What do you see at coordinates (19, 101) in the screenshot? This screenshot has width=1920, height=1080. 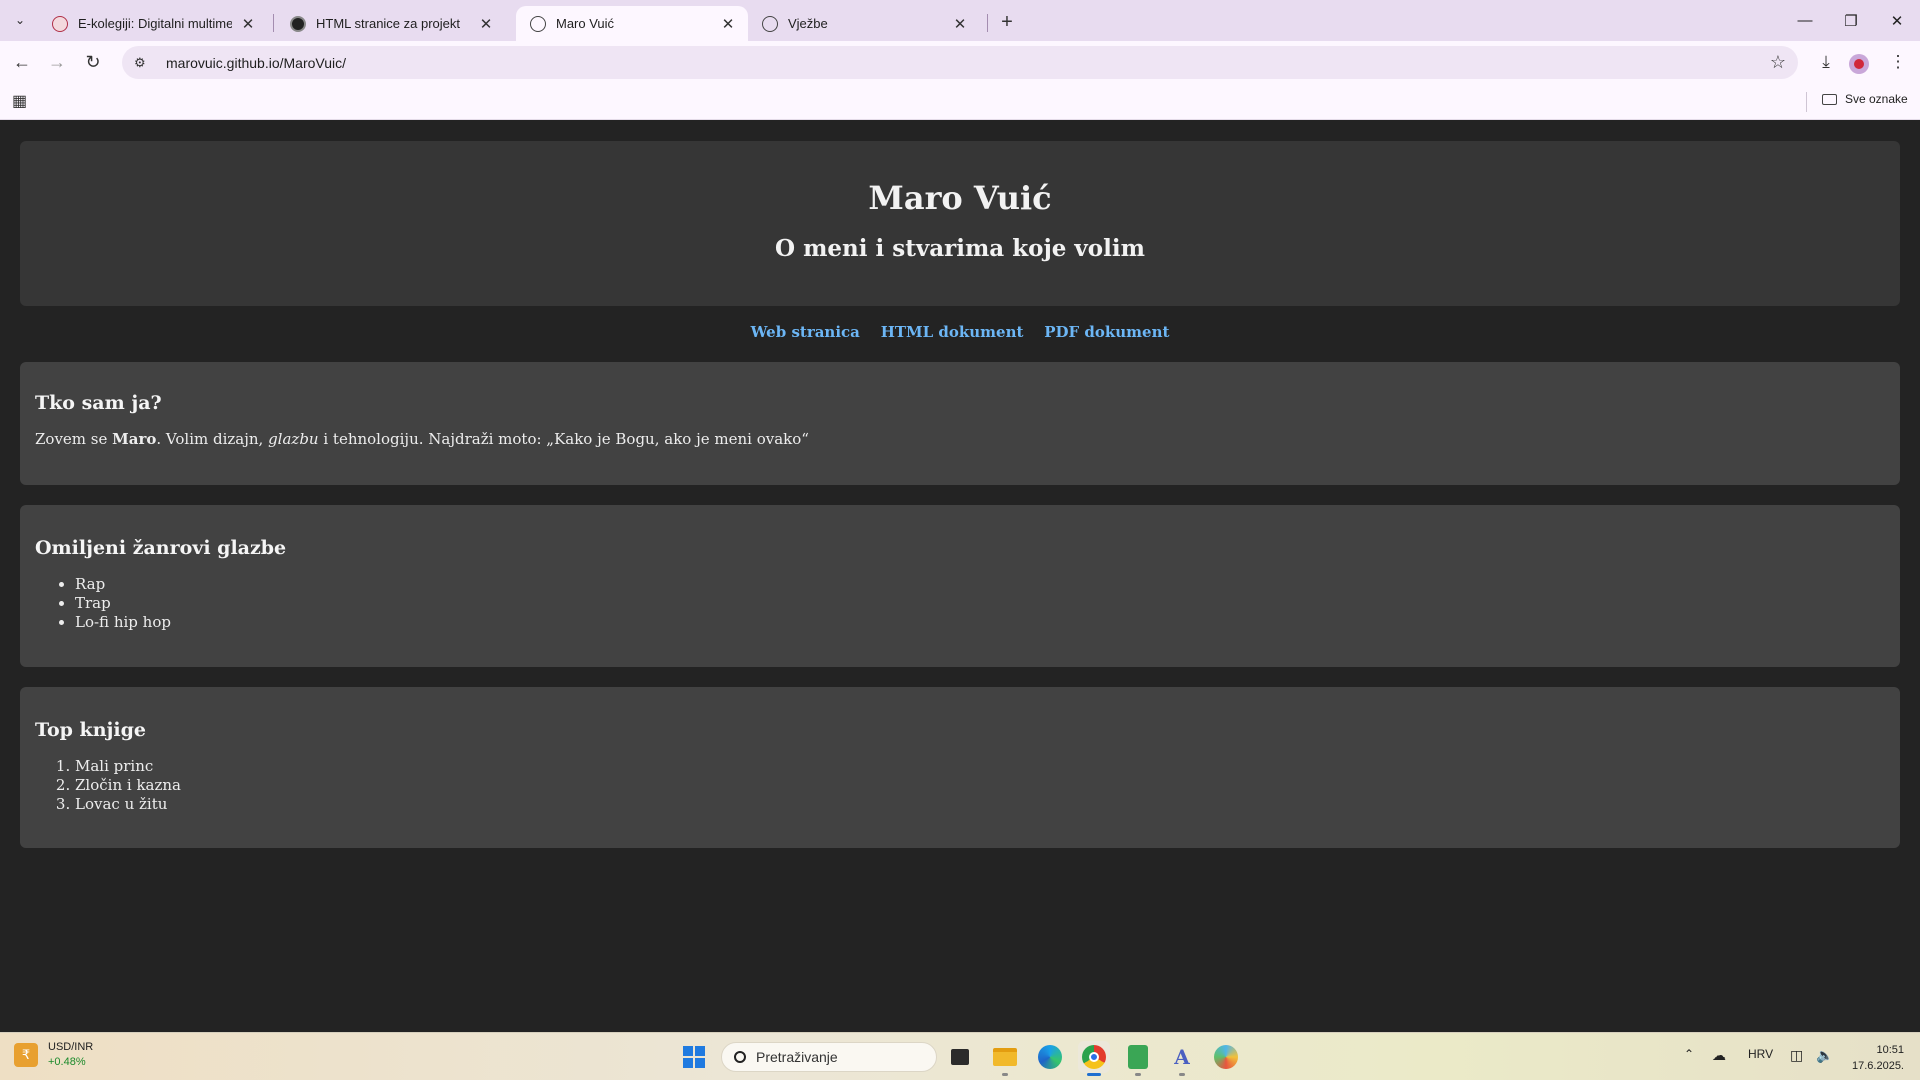 I see `apps-grid-icon: ▦` at bounding box center [19, 101].